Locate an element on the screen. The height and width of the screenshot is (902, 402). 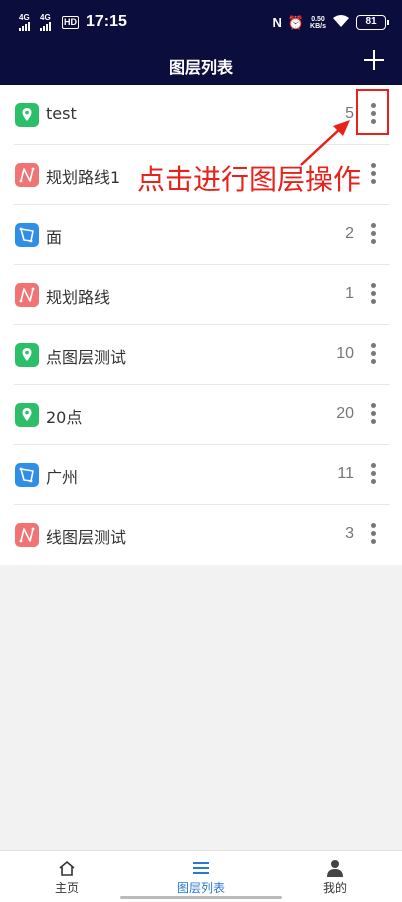
layer-name: 线图层测试 is located at coordinates (86, 537).